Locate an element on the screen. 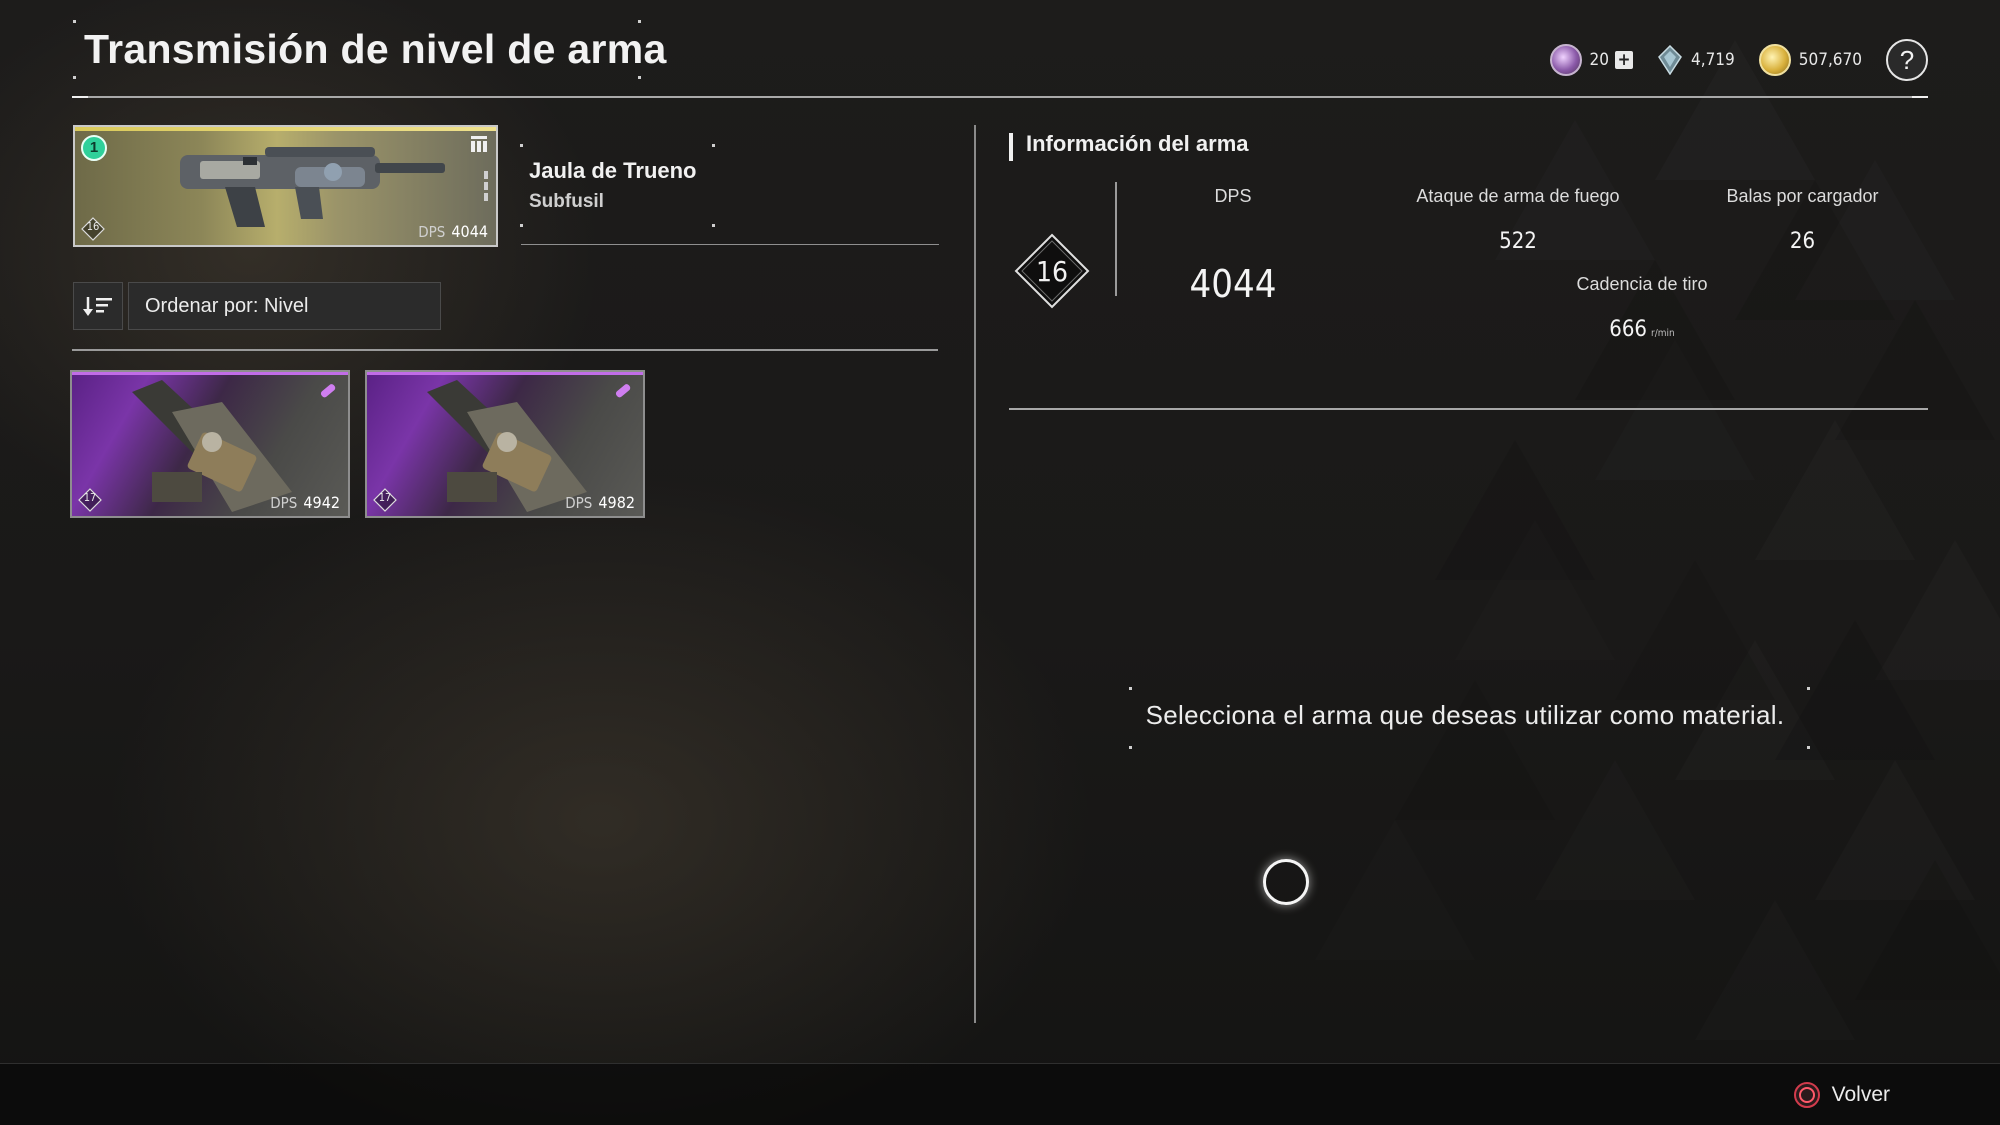 This screenshot has width=2000, height=1125. currency-bar: 20 + 4,719 507,670 ? is located at coordinates (1738, 60).